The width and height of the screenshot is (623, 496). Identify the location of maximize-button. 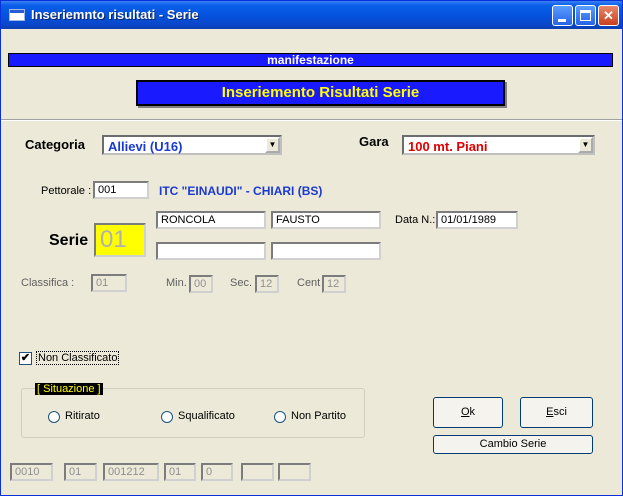
(585, 15).